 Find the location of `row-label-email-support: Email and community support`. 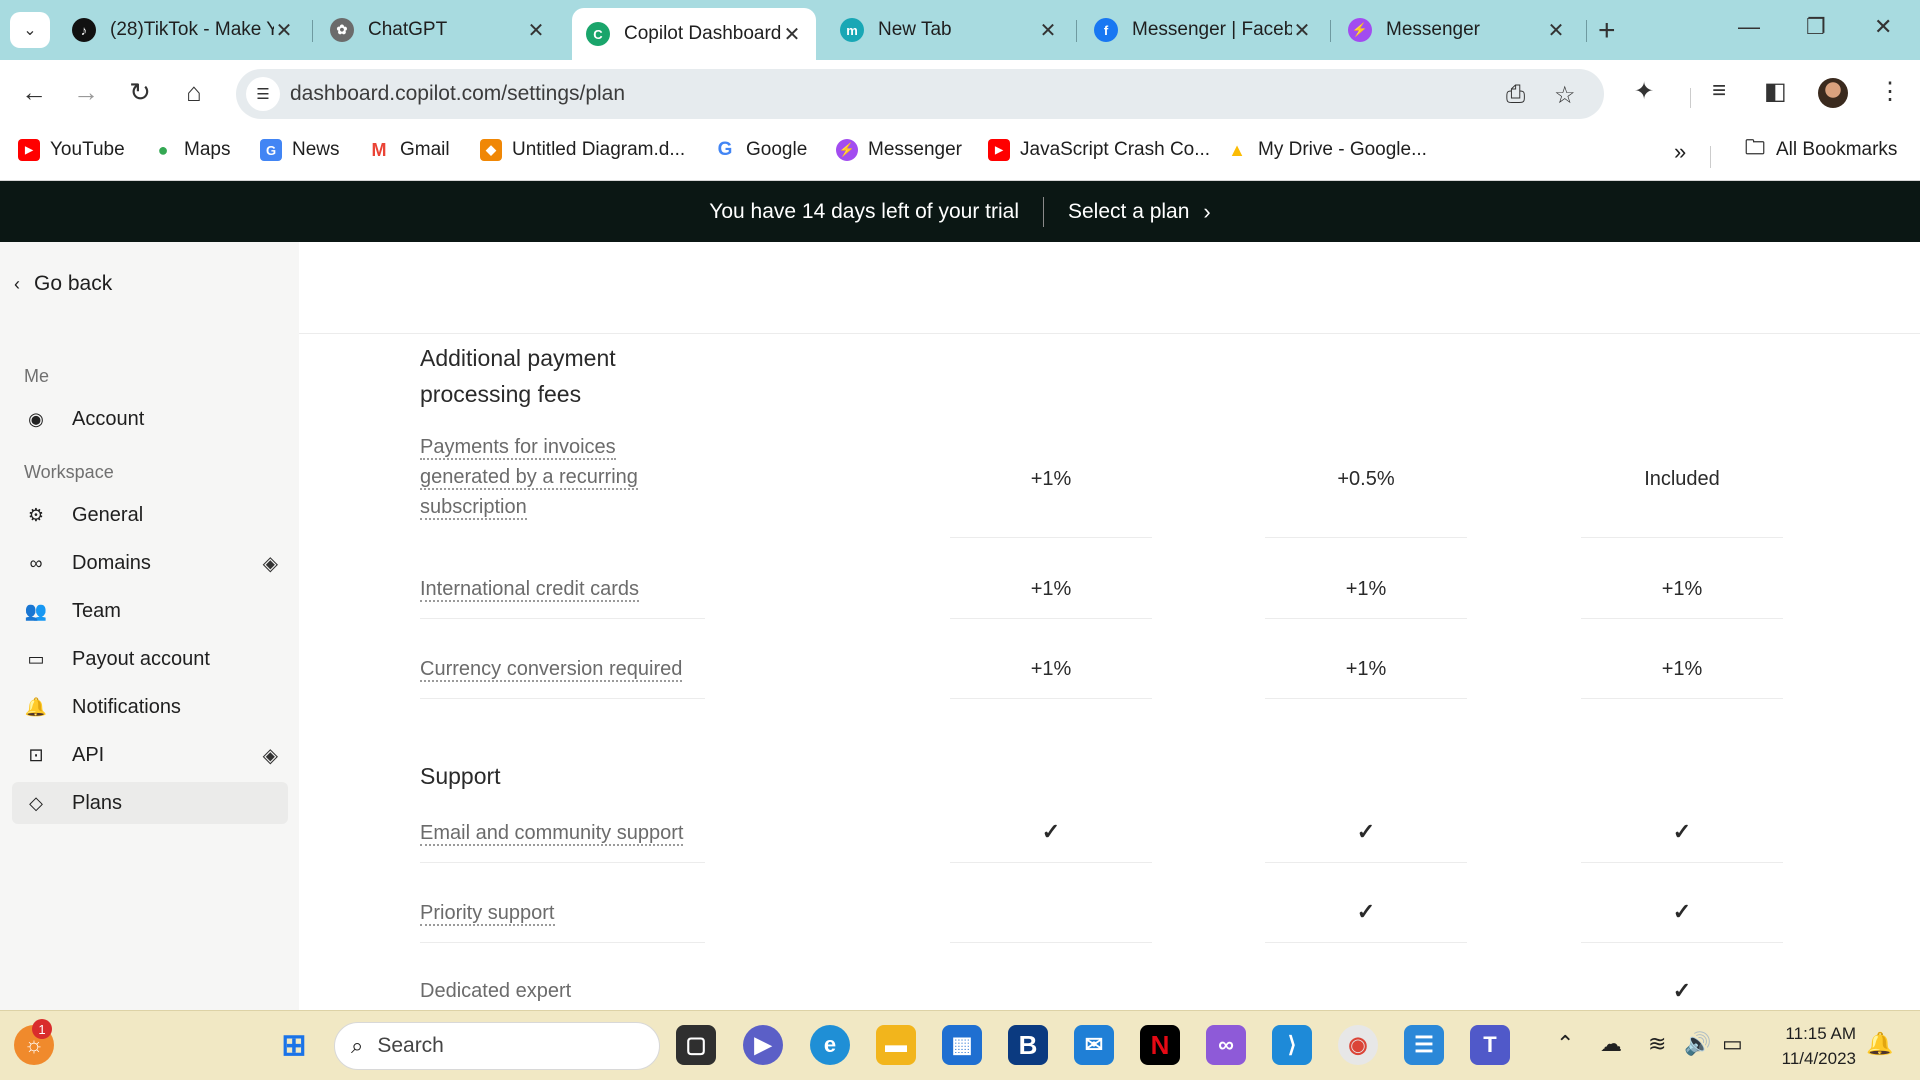

row-label-email-support: Email and community support is located at coordinates (552, 833).